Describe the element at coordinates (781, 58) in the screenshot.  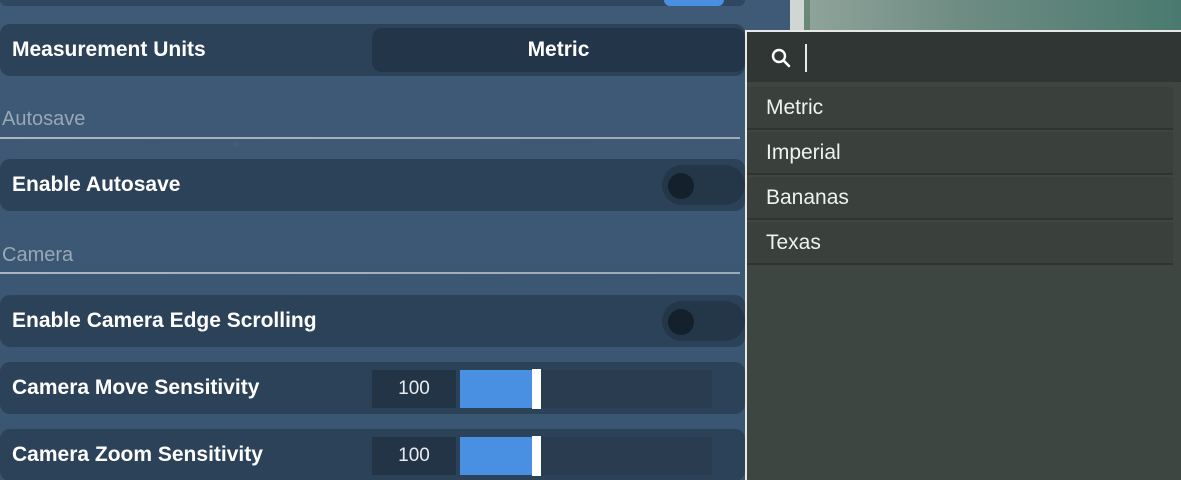
I see `search-icon` at that location.